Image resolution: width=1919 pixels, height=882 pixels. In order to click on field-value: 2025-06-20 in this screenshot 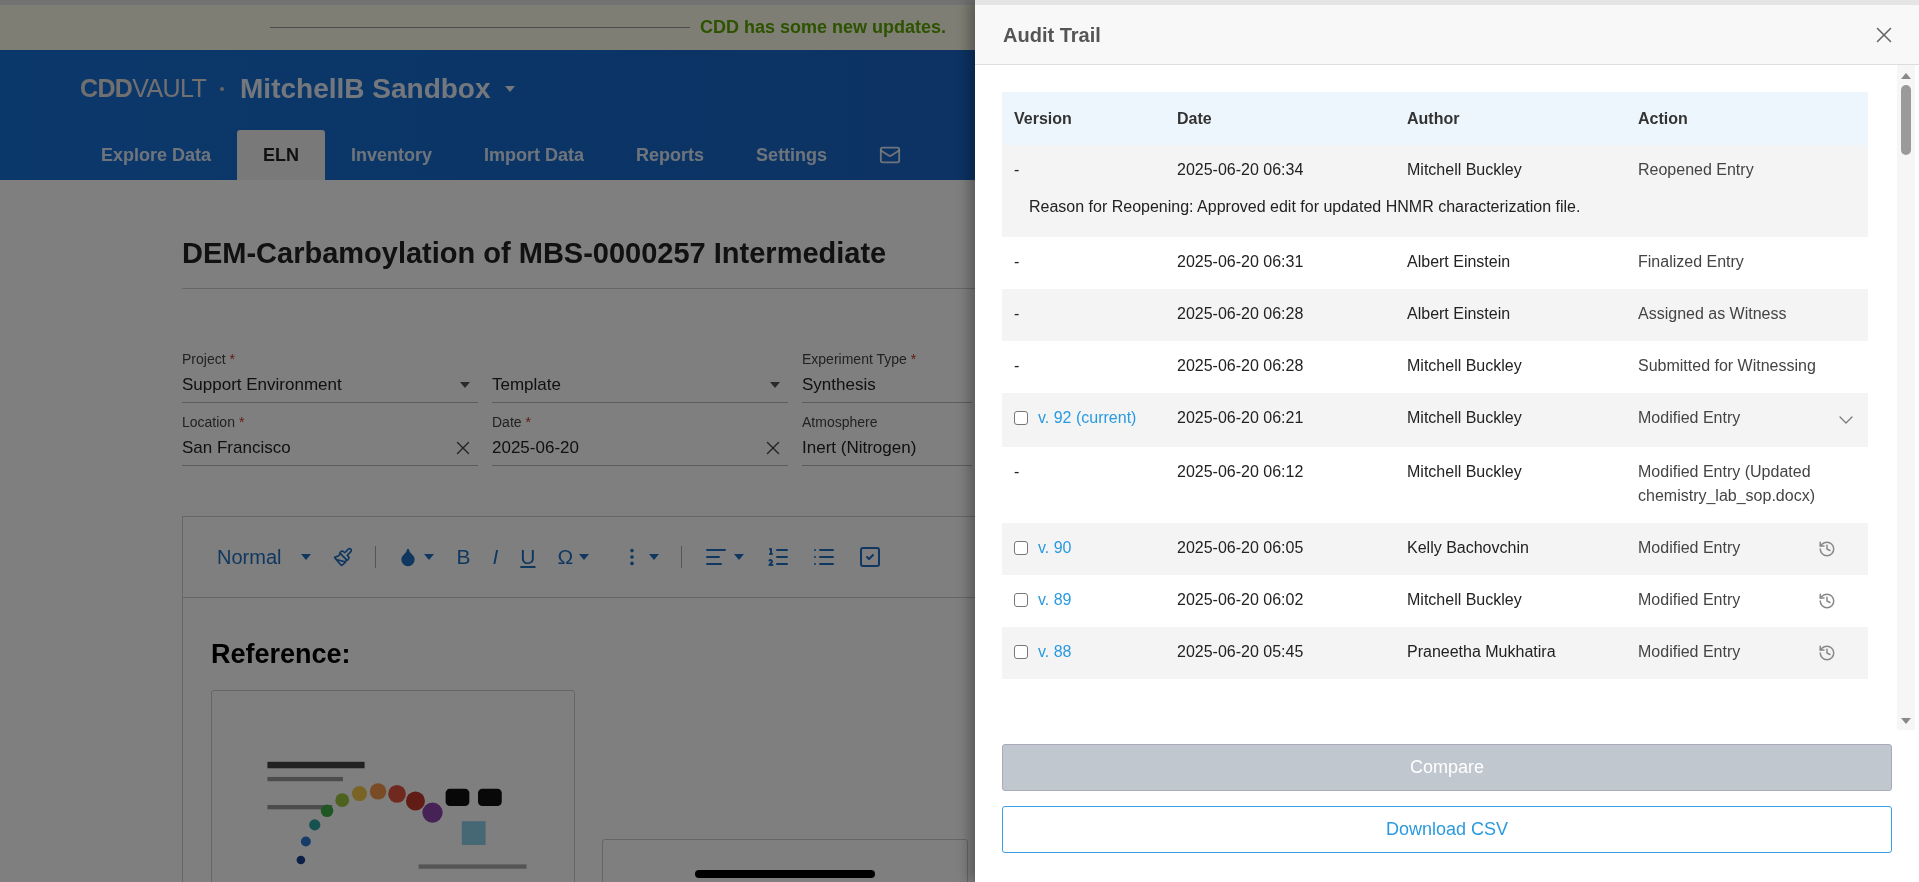, I will do `click(536, 448)`.